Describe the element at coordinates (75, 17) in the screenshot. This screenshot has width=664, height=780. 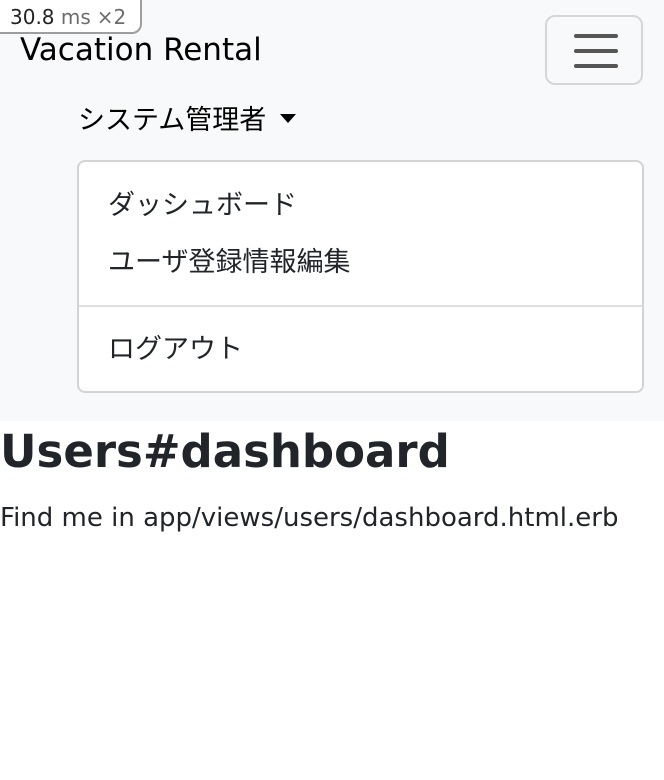
I see `perf-unit: ms` at that location.